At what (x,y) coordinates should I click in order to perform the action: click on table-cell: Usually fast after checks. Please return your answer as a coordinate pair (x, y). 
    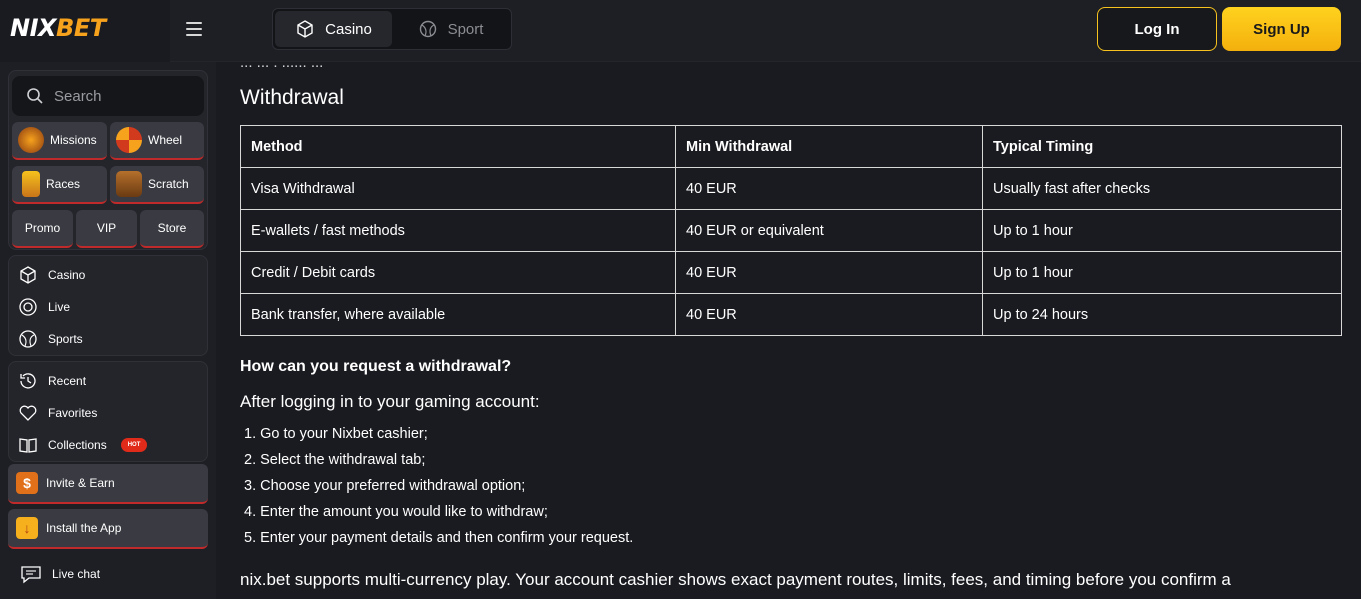
    Looking at the image, I should click on (1162, 188).